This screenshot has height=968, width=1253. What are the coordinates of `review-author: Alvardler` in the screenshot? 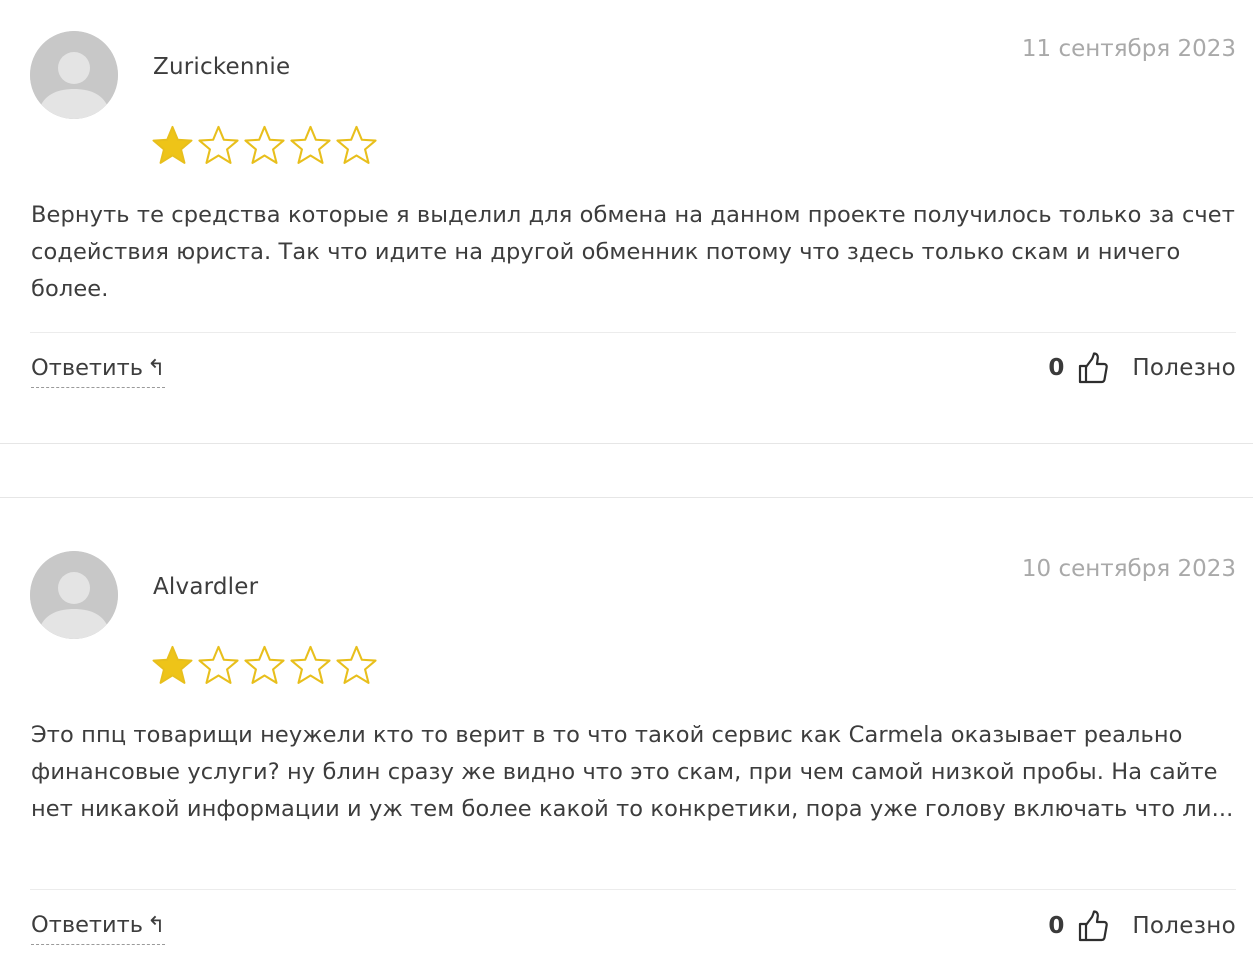 It's located at (206, 587).